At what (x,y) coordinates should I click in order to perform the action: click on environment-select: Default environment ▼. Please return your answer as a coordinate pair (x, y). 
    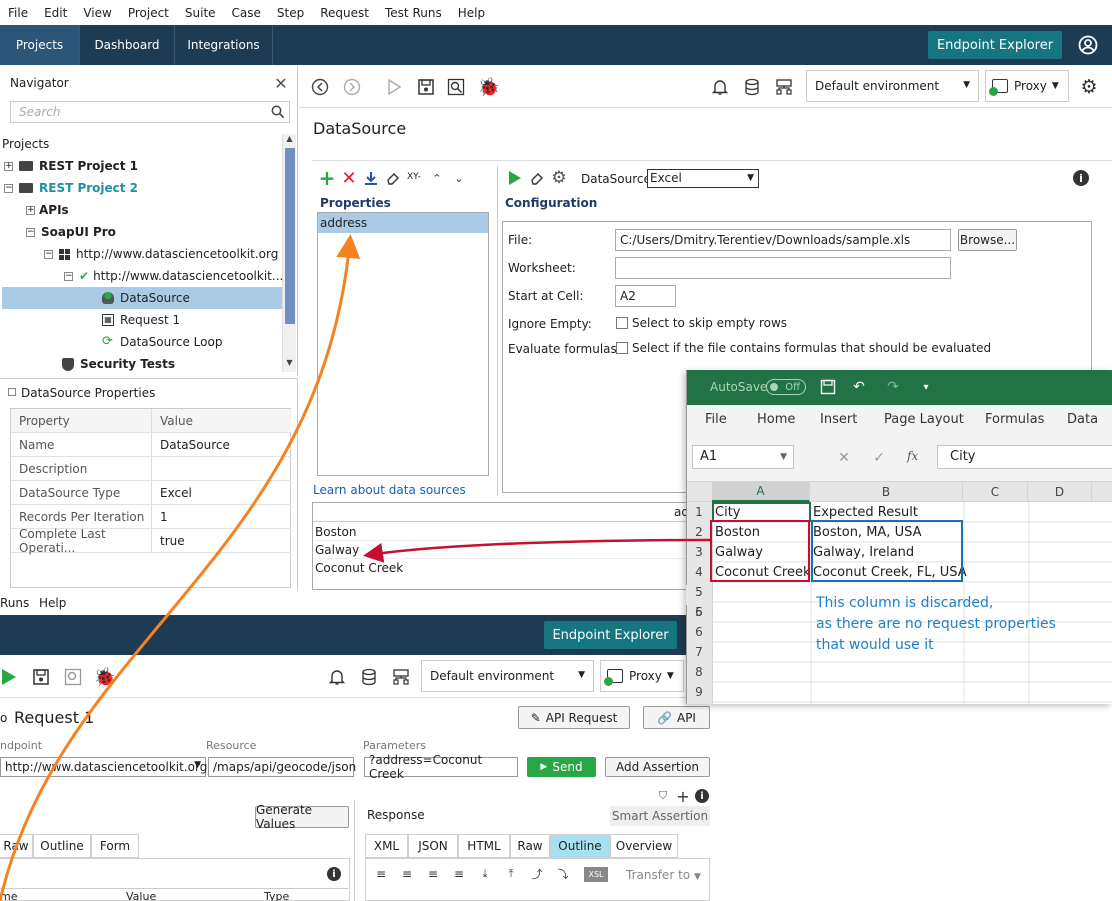
    Looking at the image, I should click on (892, 86).